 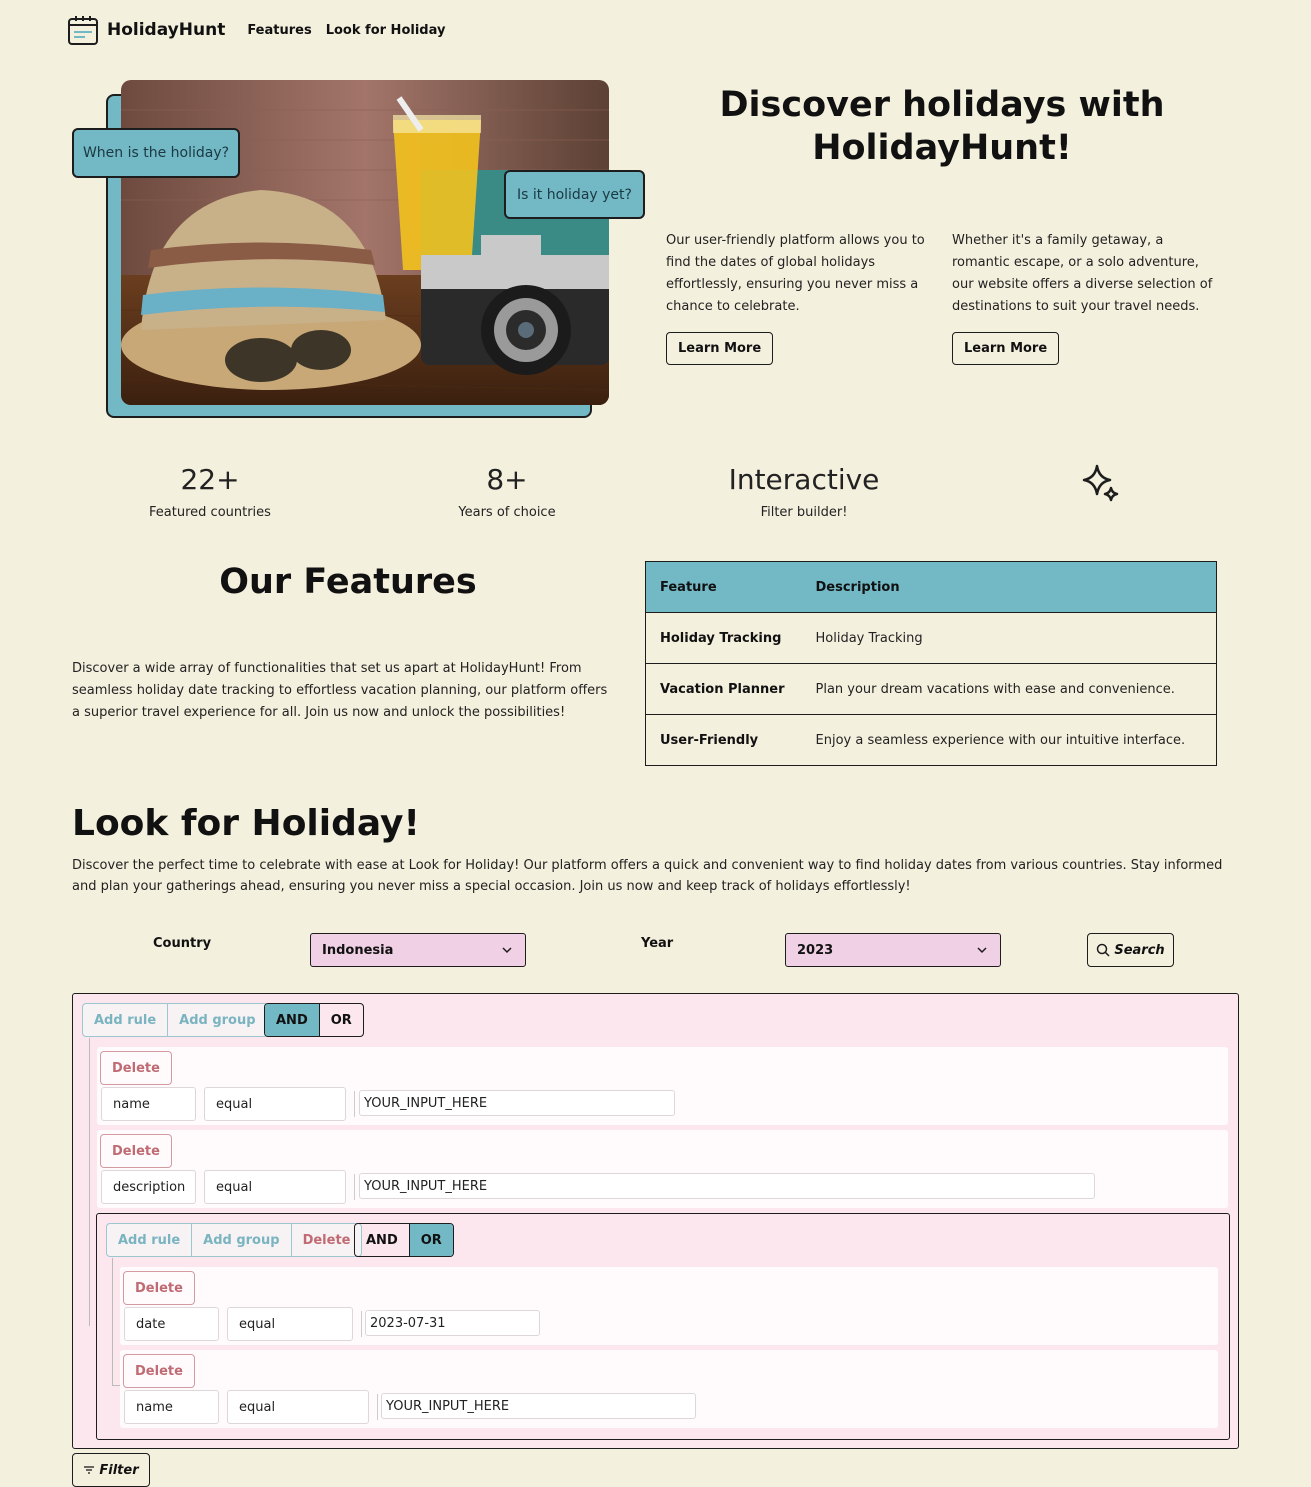 I want to click on stat-label: Filter builder!, so click(x=804, y=512).